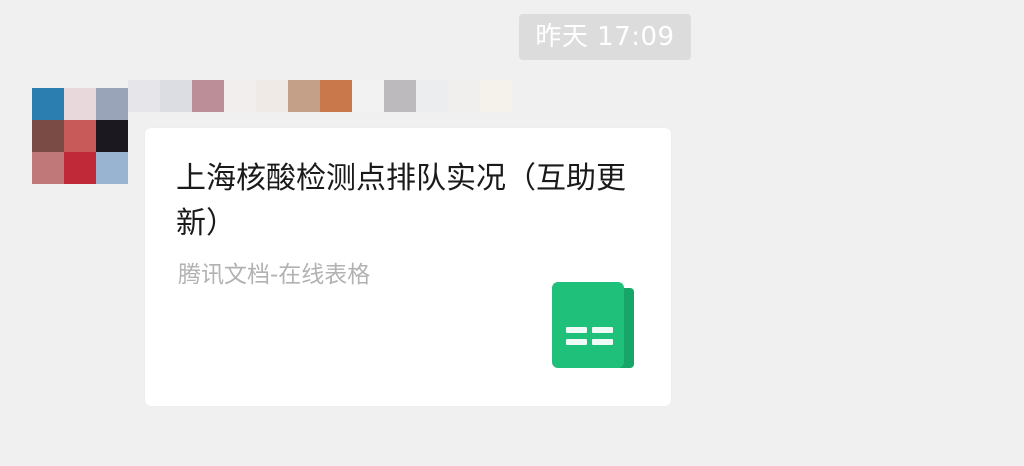 The width and height of the screenshot is (1024, 466). What do you see at coordinates (605, 37) in the screenshot?
I see `message-timestamp: 昨天 17:09` at bounding box center [605, 37].